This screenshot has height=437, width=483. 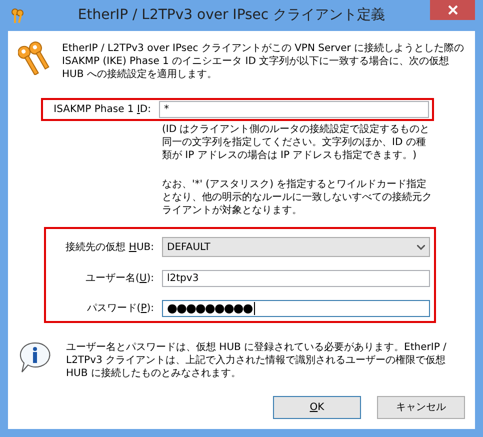 What do you see at coordinates (101, 109) in the screenshot?
I see `field-label: ISAKMP Phase 1 ID:` at bounding box center [101, 109].